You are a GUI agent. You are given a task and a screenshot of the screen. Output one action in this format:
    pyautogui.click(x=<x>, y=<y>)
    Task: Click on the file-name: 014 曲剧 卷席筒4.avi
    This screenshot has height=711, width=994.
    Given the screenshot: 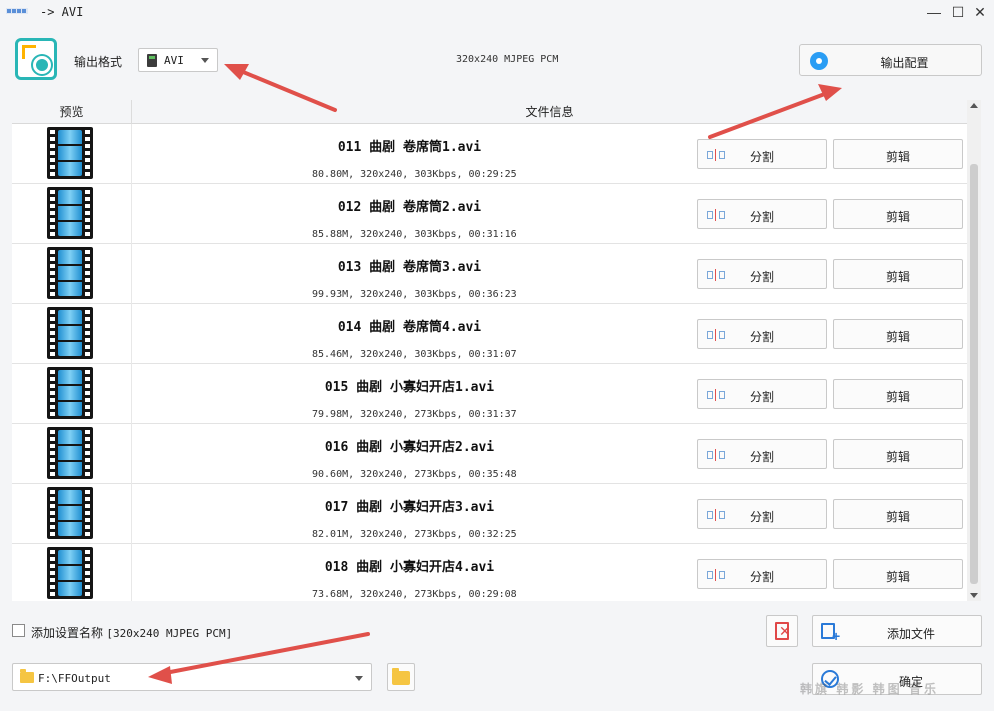 What is the action you would take?
    pyautogui.click(x=409, y=327)
    